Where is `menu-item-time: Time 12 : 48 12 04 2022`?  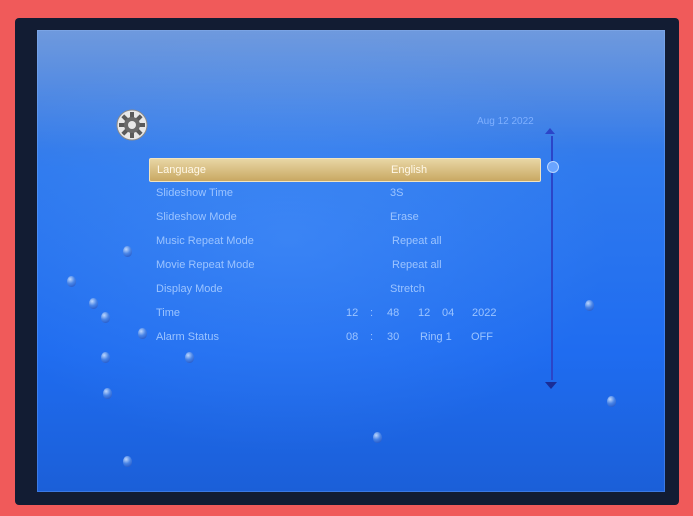
menu-item-time: Time 12 : 48 12 04 2022 is located at coordinates (344, 313).